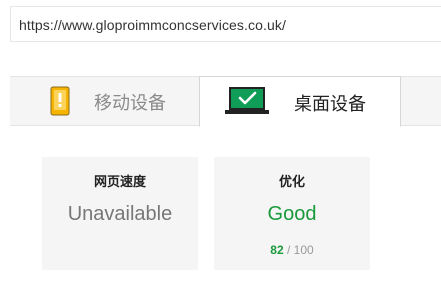 The height and width of the screenshot is (290, 441). Describe the element at coordinates (291, 182) in the screenshot. I see `optimization-title: 优化` at that location.